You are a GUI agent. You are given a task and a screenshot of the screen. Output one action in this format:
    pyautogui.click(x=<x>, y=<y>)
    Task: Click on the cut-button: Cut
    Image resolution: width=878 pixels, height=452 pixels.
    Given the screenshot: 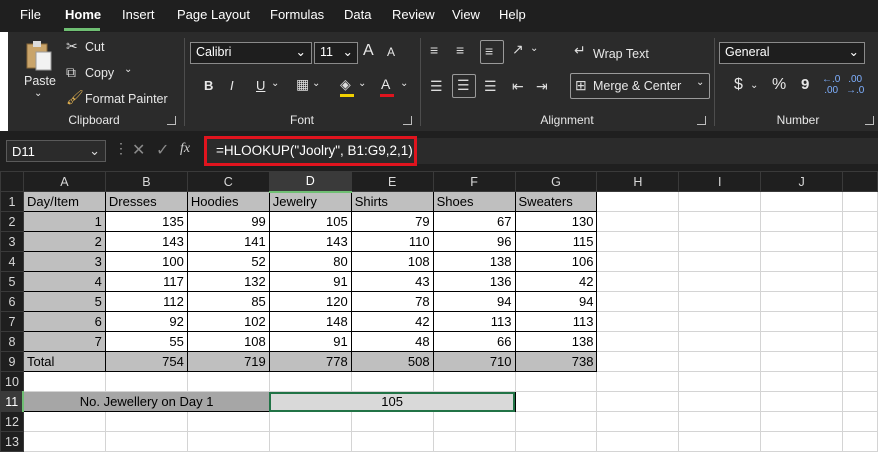 What is the action you would take?
    pyautogui.click(x=94, y=47)
    